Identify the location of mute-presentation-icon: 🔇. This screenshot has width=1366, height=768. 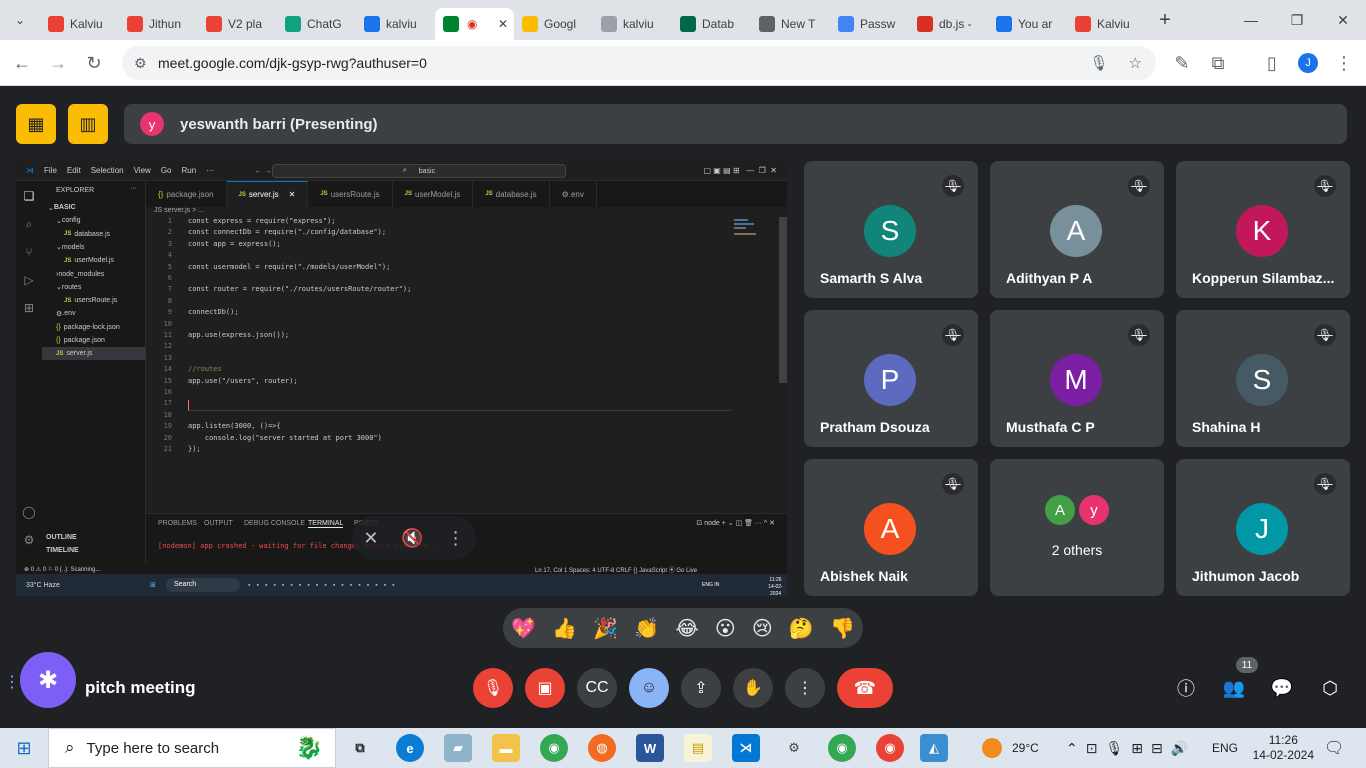
(412, 538).